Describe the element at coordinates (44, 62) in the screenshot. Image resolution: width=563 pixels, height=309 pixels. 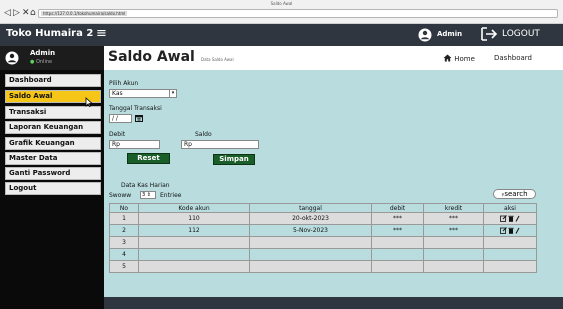
I see `user-status-text: Online` at that location.